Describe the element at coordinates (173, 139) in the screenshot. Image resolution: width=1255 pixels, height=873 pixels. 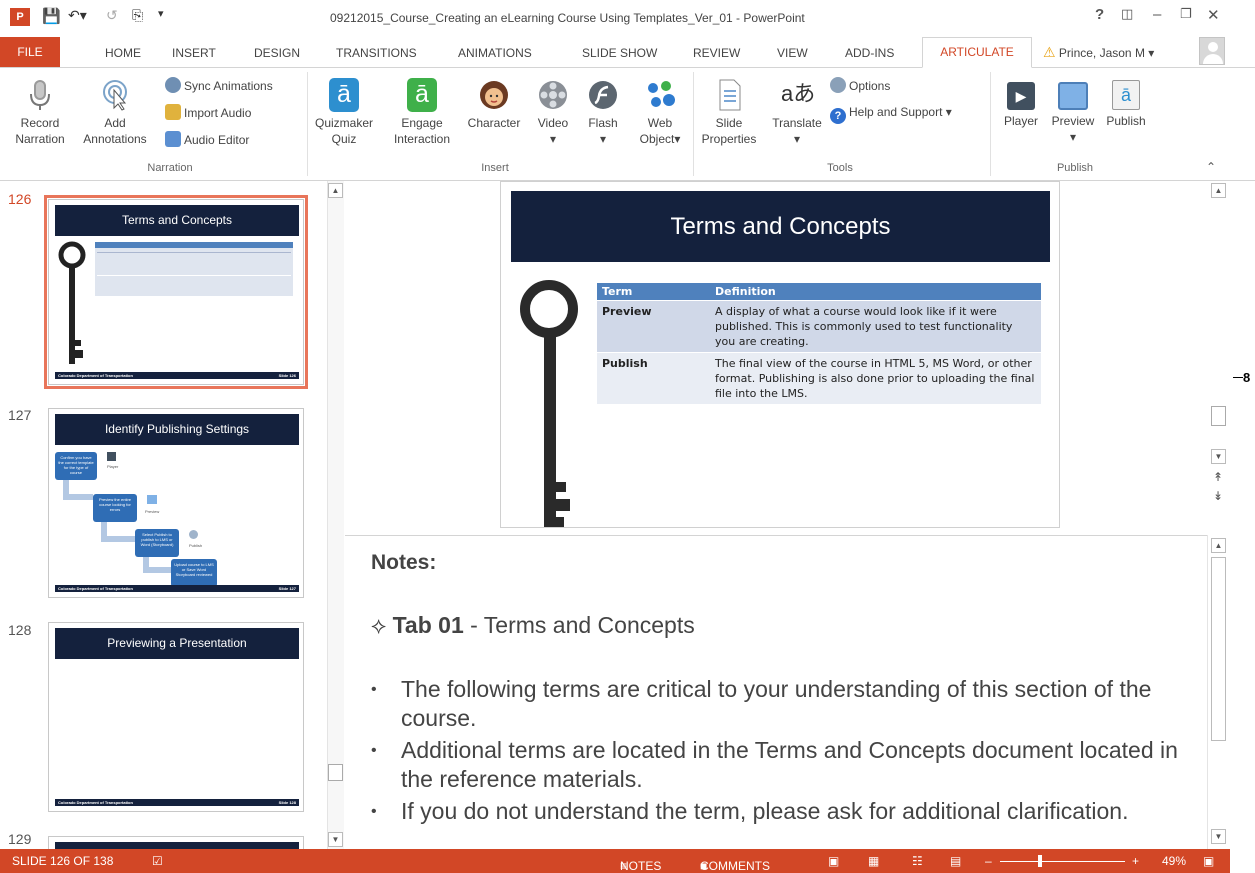
I see `audio-editor-icon` at that location.